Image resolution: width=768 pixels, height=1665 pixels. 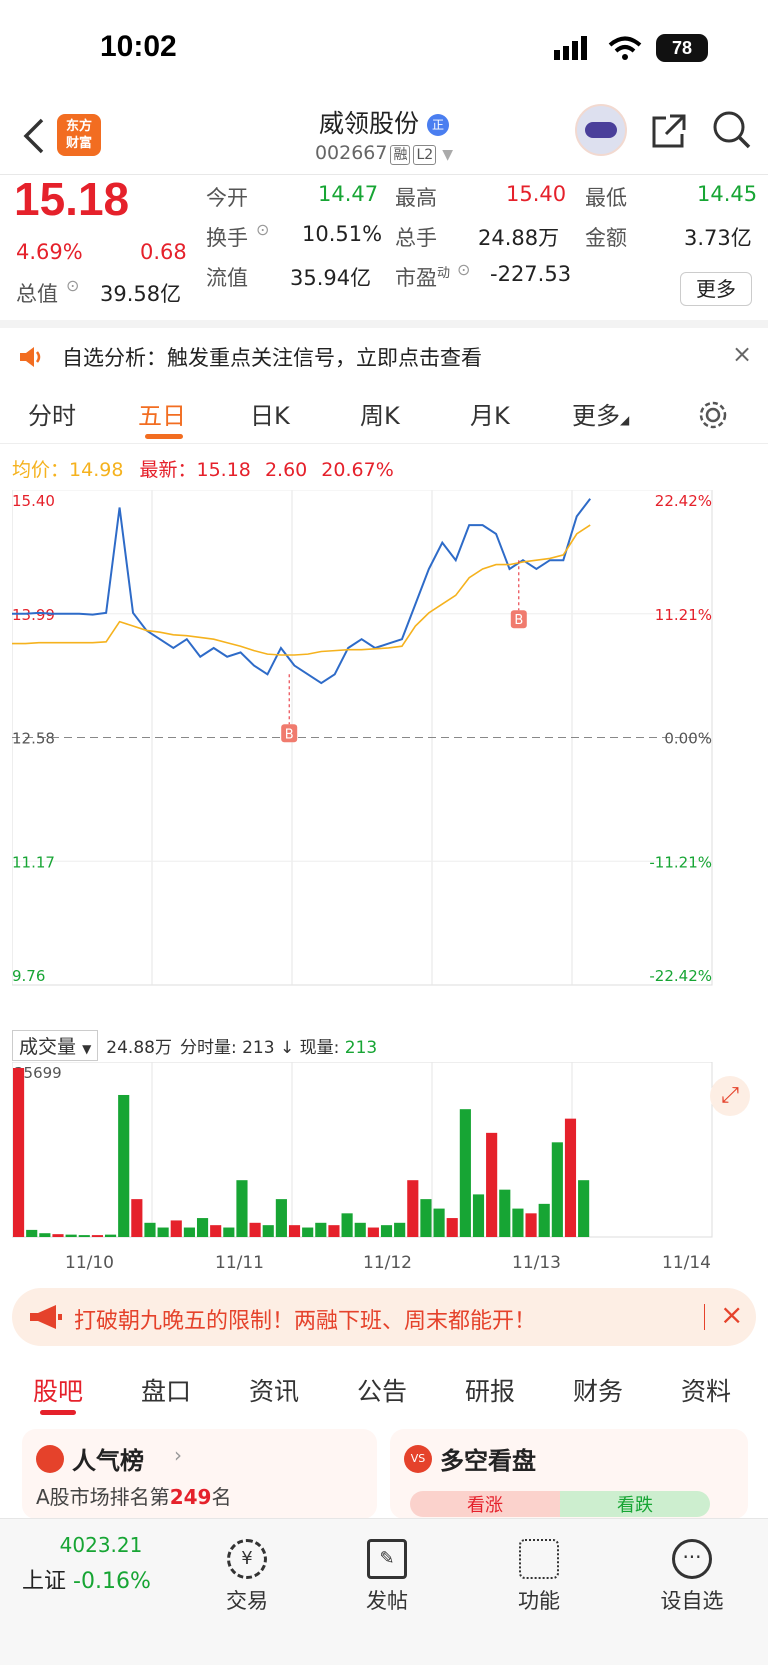 What do you see at coordinates (425, 155) in the screenshot?
I see `level2-tag: L2` at bounding box center [425, 155].